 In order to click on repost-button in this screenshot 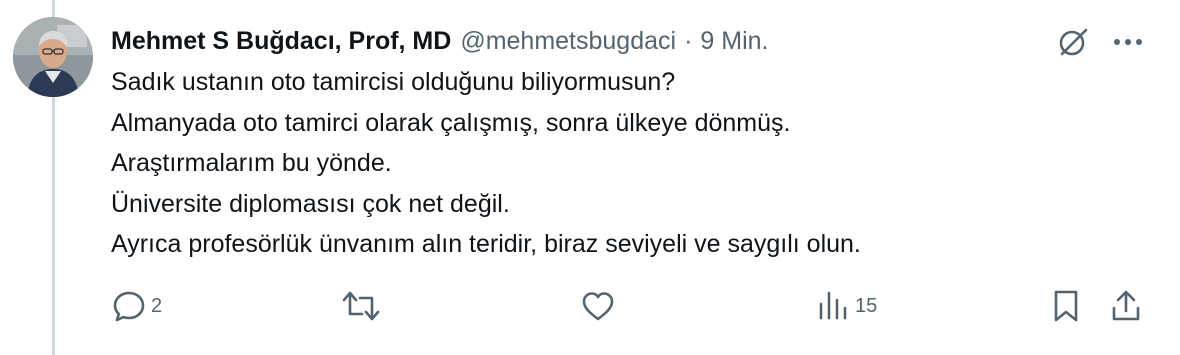, I will do `click(363, 306)`.